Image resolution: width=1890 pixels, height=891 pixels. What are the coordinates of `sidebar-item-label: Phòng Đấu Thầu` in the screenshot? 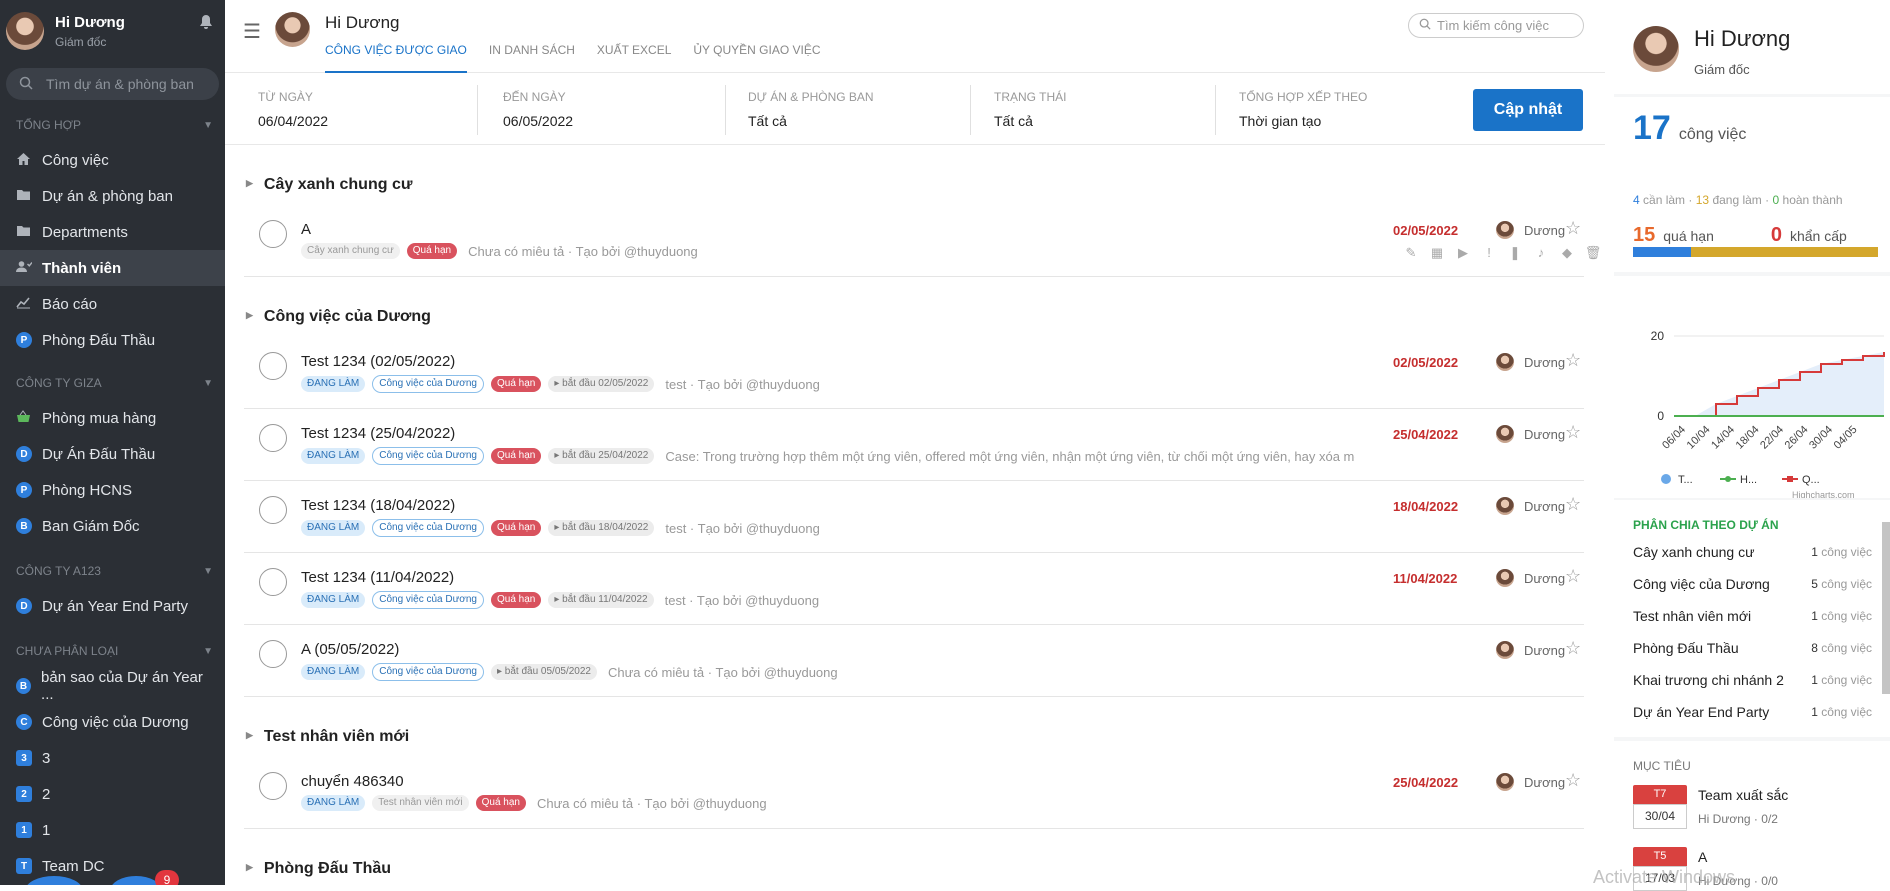 It's located at (99, 340).